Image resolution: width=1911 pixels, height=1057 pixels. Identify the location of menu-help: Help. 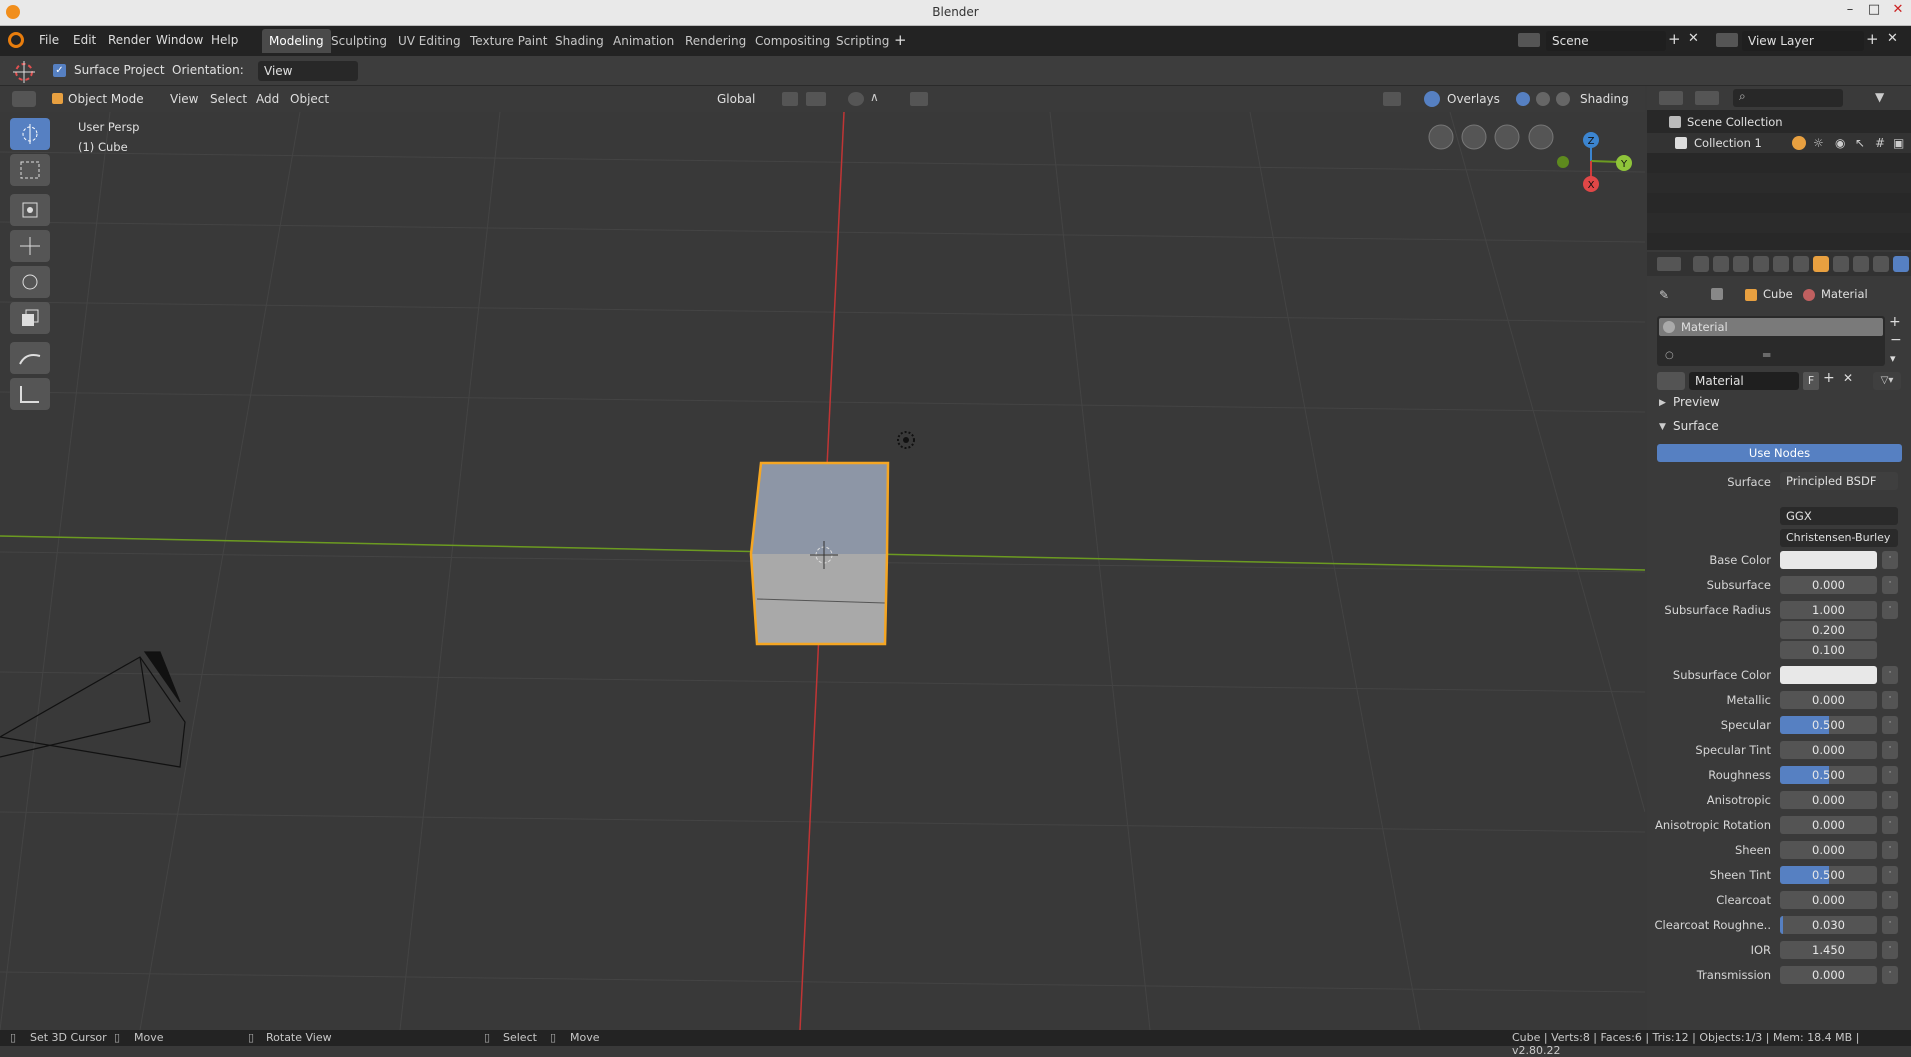
(224, 40).